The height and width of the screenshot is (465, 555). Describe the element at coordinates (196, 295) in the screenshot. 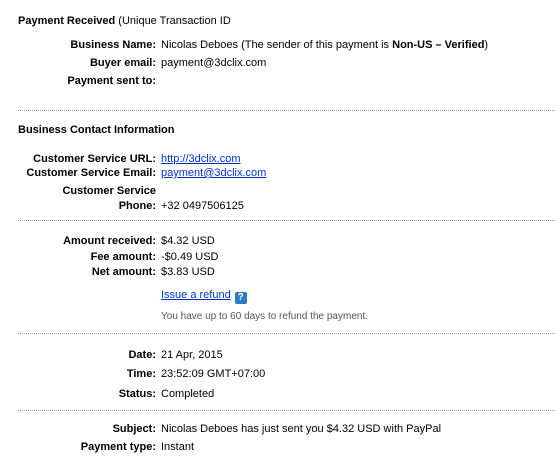

I see `issue-refund-link: Issue a refund` at that location.